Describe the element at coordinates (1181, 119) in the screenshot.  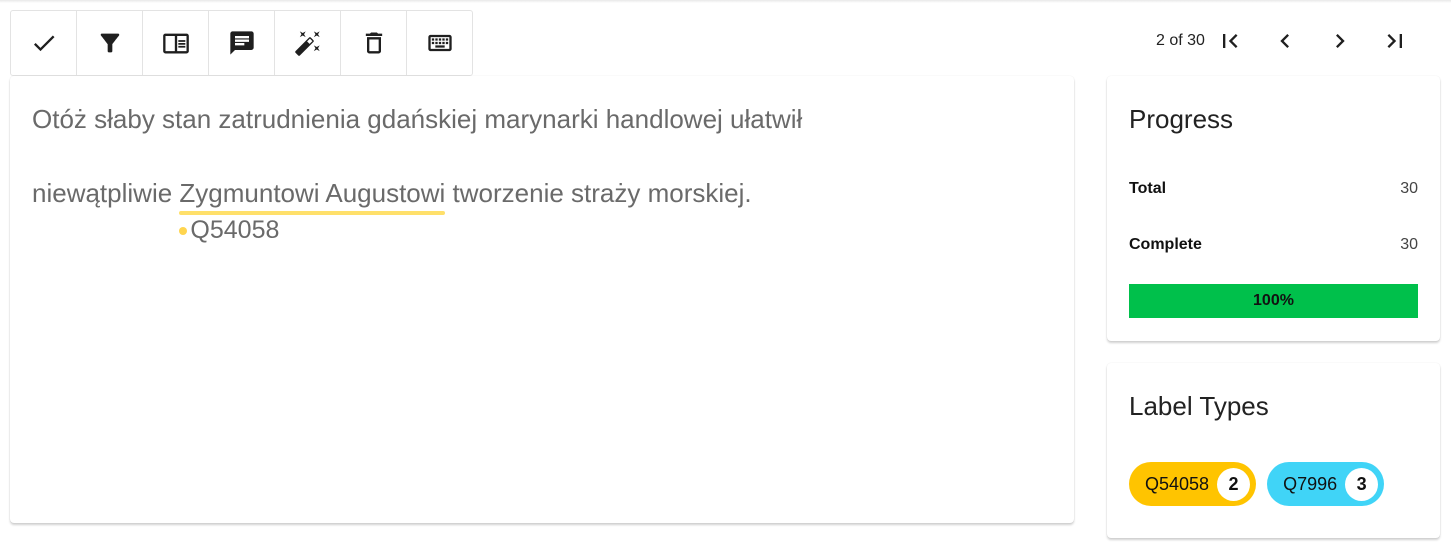
I see `progress-title: Progress` at that location.